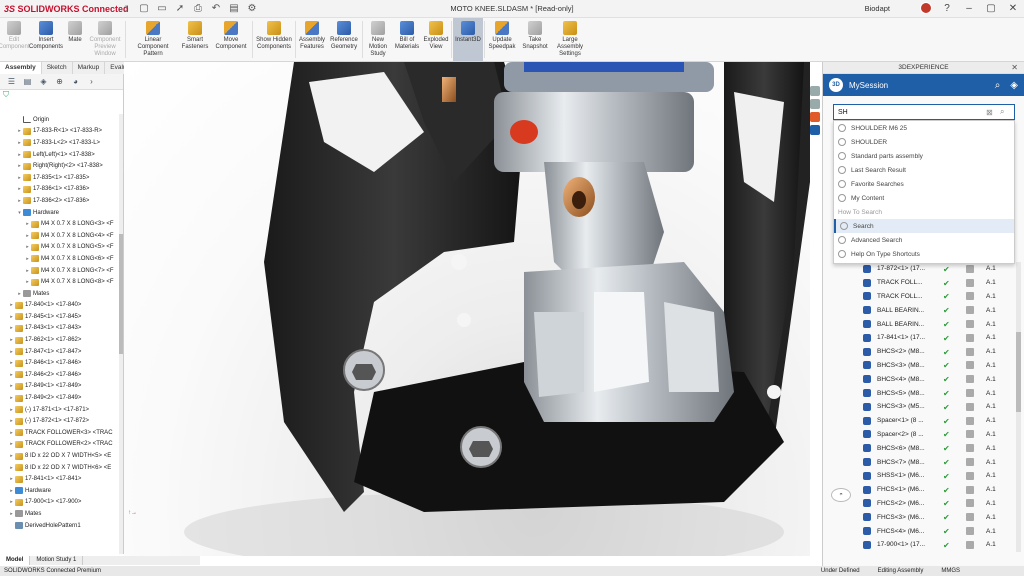 This screenshot has width=1024, height=576. What do you see at coordinates (60, 363) in the screenshot?
I see `tree-row: ▸ 17-846<1> <17-846>` at bounding box center [60, 363].